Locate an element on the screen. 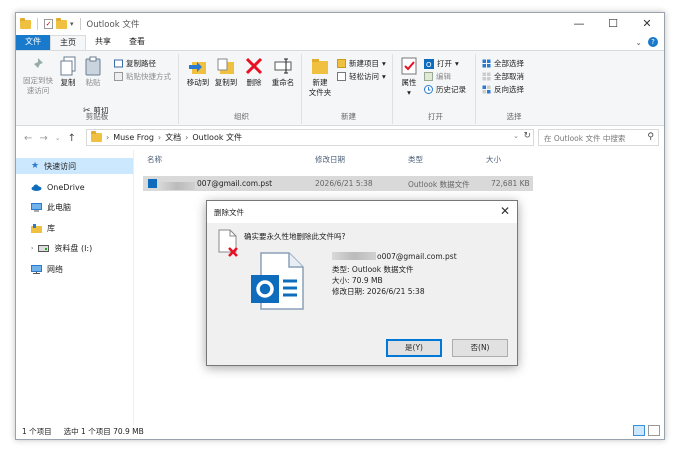 The image size is (680, 455). minimize-button: — is located at coordinates (579, 24).